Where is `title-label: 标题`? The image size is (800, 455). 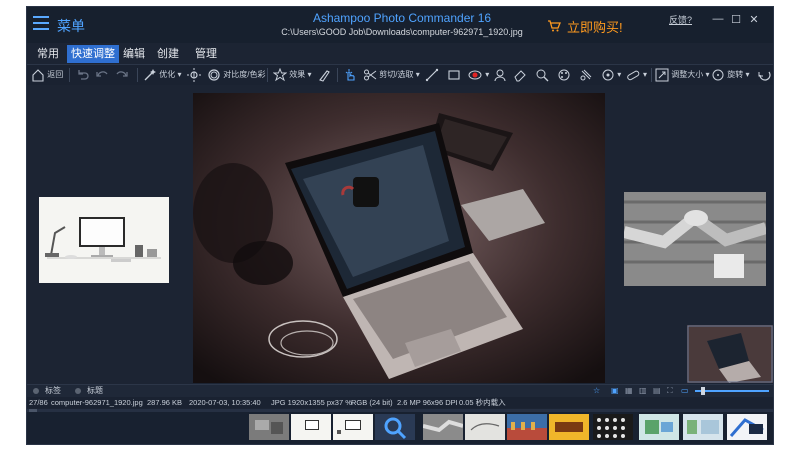 title-label: 标题 is located at coordinates (95, 390).